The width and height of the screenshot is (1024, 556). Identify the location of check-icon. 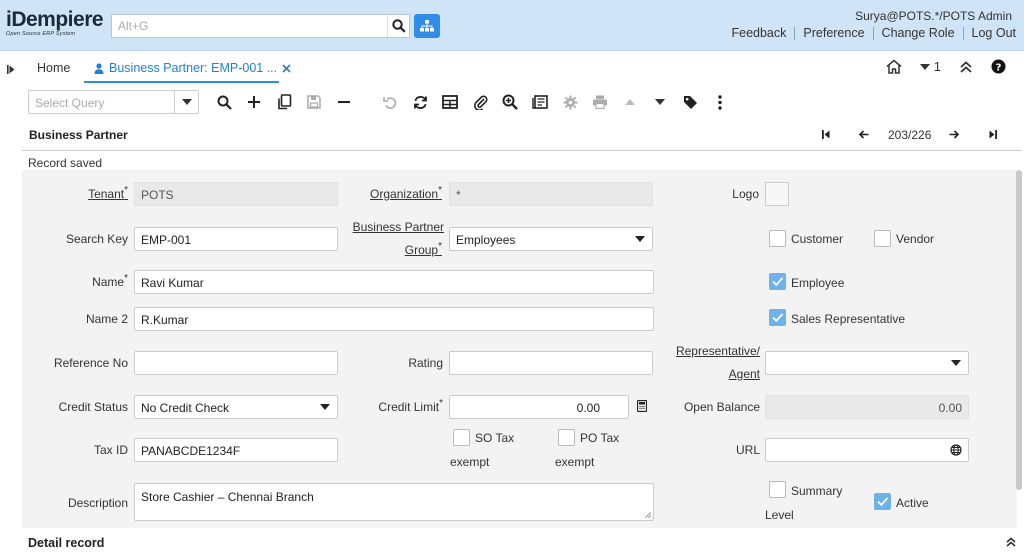
(778, 282).